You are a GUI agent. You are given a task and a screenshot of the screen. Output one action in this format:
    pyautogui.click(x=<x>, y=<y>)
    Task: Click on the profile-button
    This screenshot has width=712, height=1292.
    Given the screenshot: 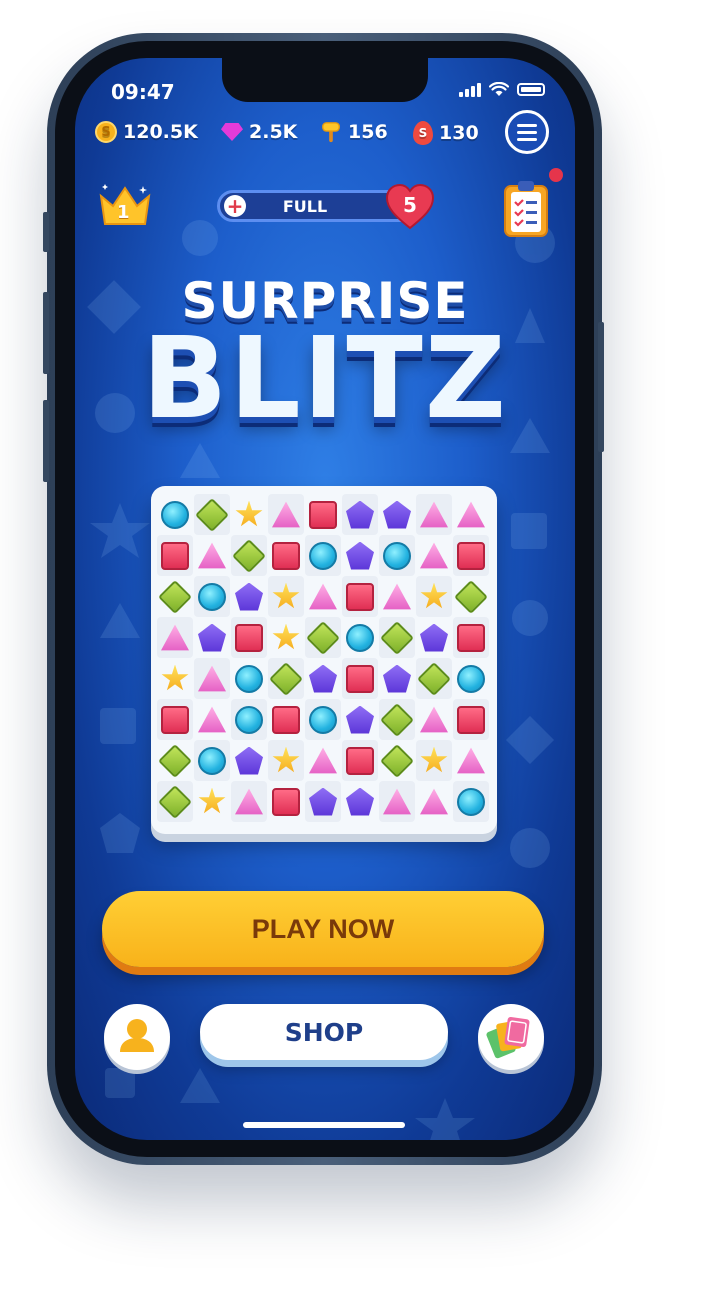 What is the action you would take?
    pyautogui.click(x=137, y=1037)
    